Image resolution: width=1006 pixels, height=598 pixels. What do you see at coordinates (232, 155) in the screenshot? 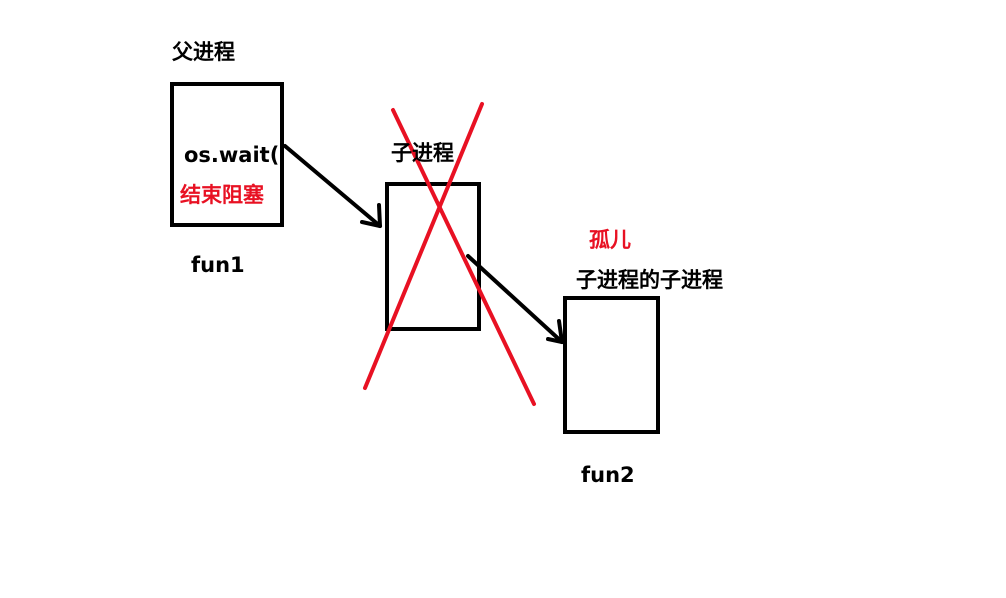
I see `os-wait-label: os.wait(` at bounding box center [232, 155].